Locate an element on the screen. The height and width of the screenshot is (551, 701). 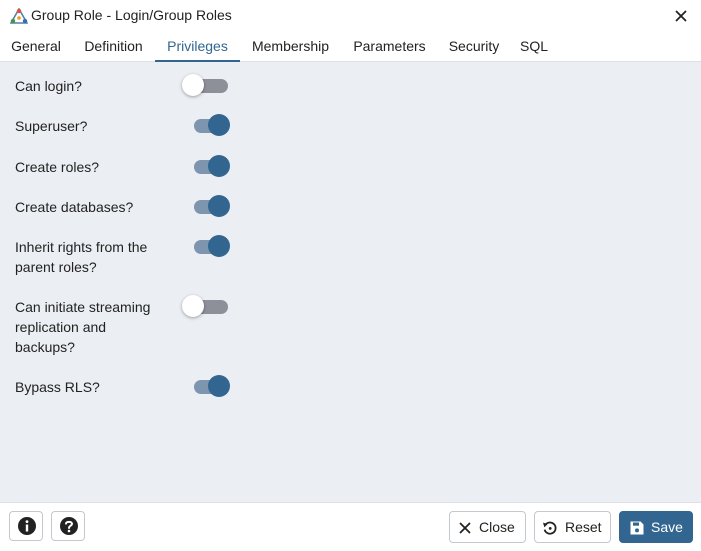
bypass-rls-switch is located at coordinates (212, 386).